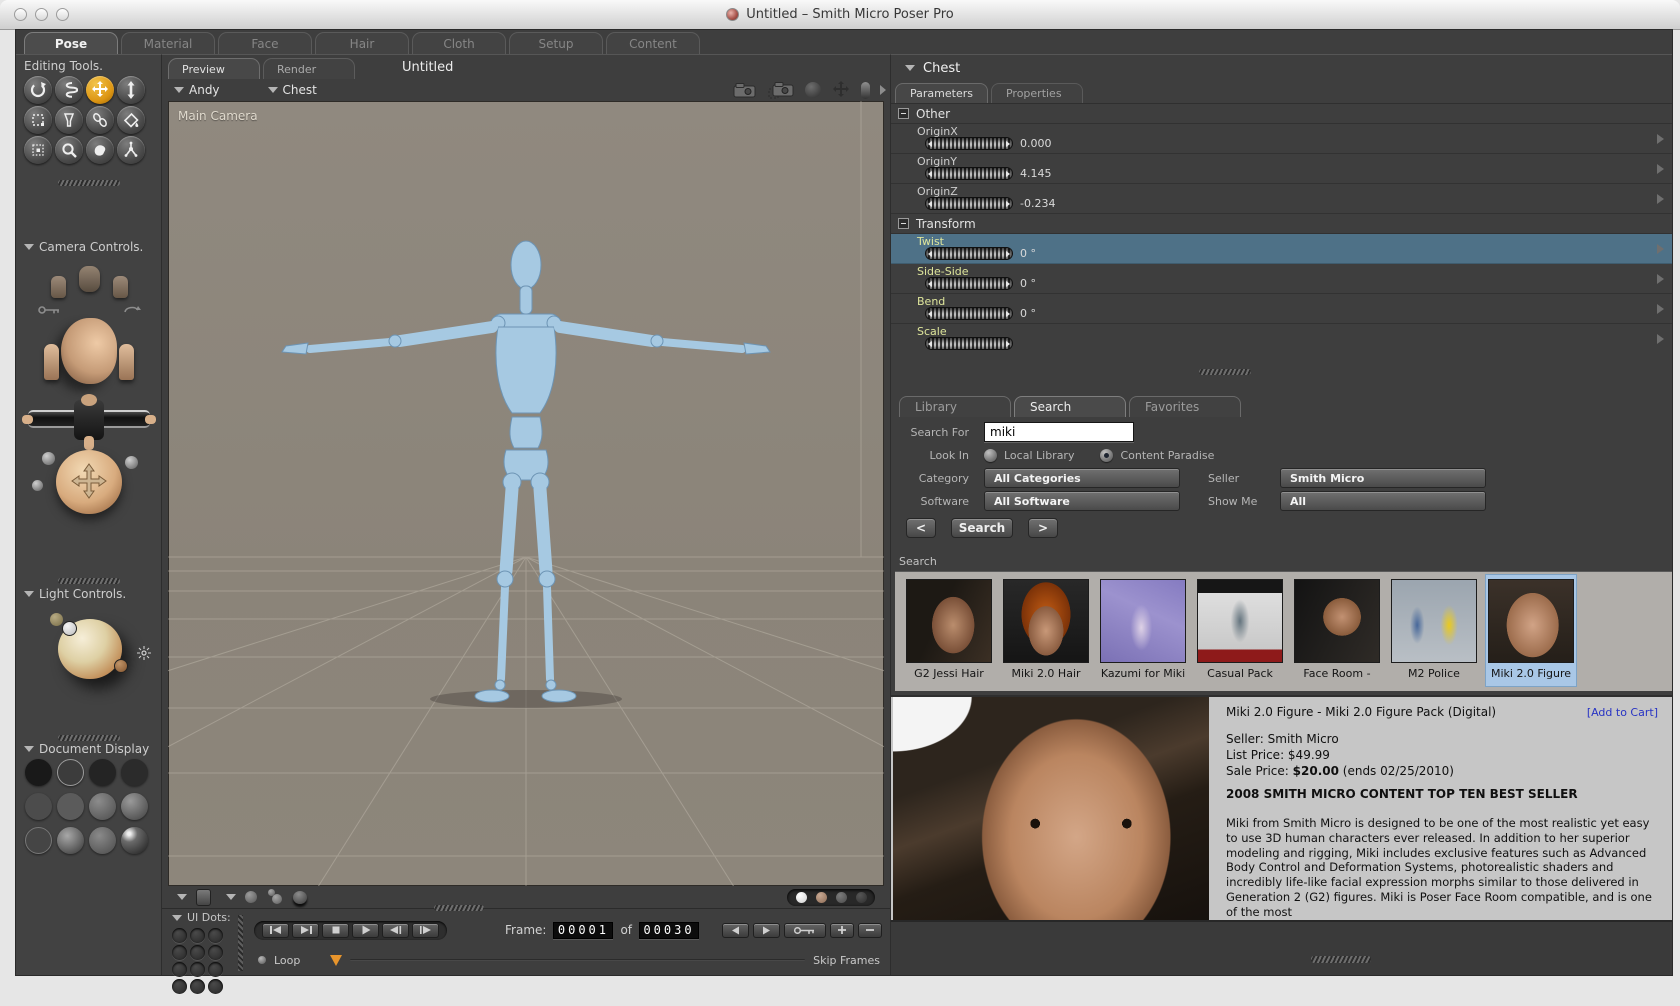  I want to click on panel-collapse-arrow-icon, so click(883, 90).